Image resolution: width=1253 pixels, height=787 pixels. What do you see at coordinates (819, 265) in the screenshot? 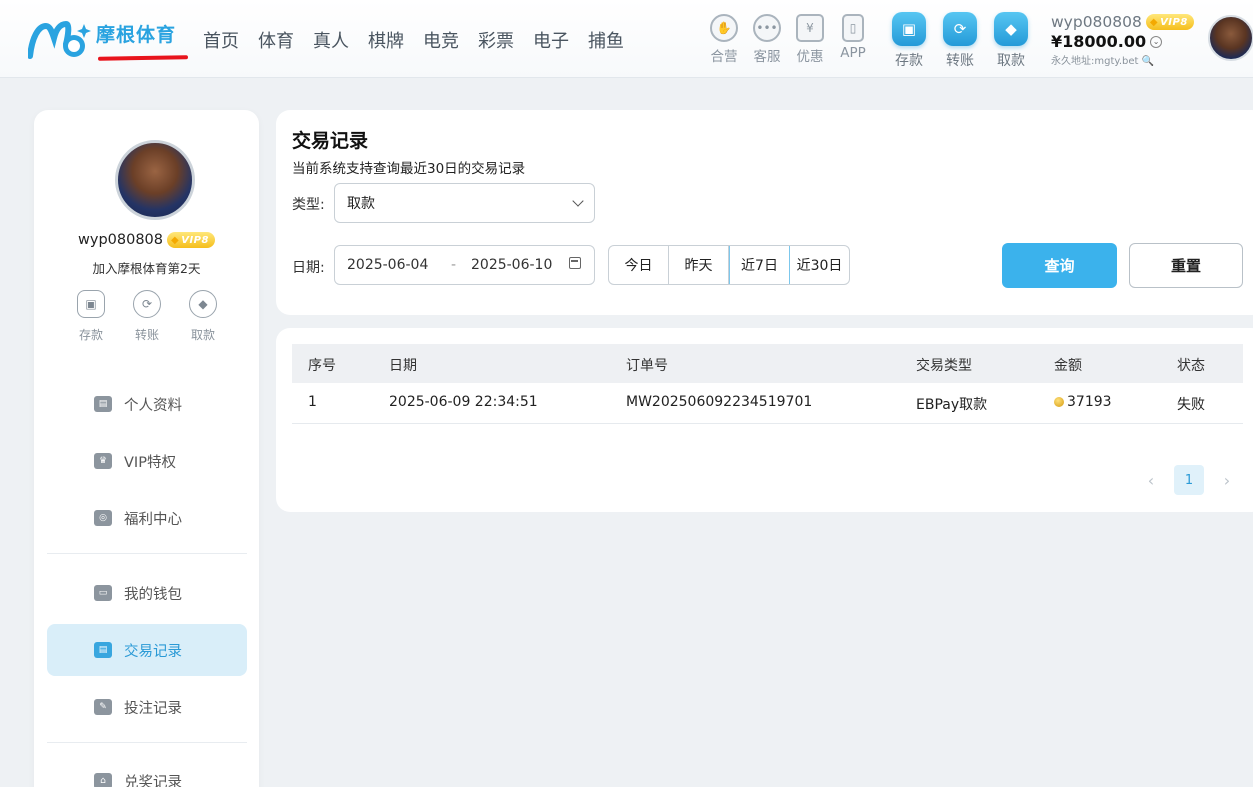
I see `quick-date-30days: 近30日` at bounding box center [819, 265].